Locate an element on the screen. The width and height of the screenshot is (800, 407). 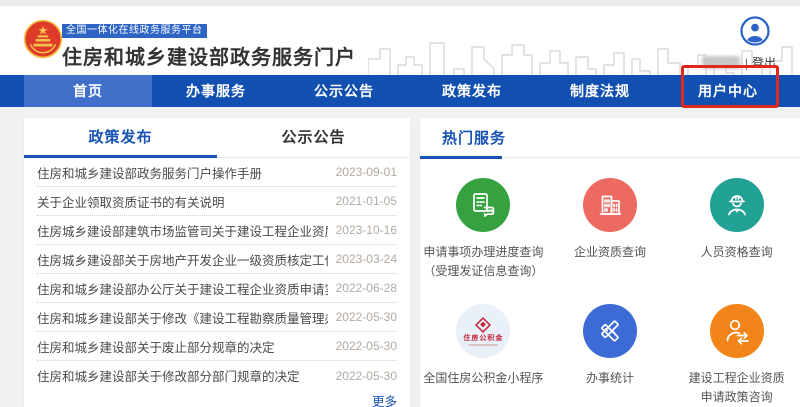
nav-item-services: 办事服务 is located at coordinates (216, 91).